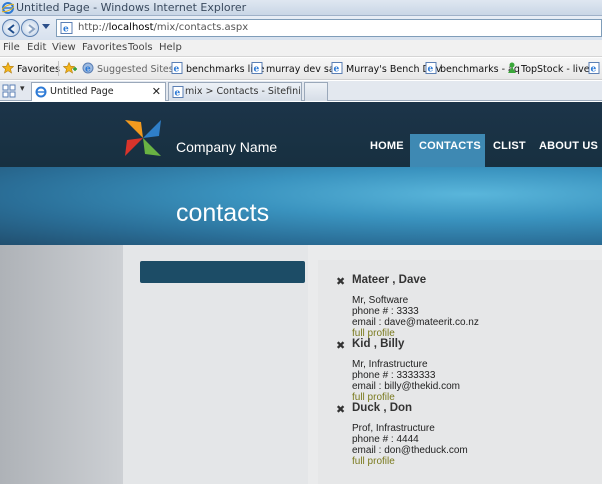 This screenshot has height=484, width=602. I want to click on forward-button, so click(30, 28).